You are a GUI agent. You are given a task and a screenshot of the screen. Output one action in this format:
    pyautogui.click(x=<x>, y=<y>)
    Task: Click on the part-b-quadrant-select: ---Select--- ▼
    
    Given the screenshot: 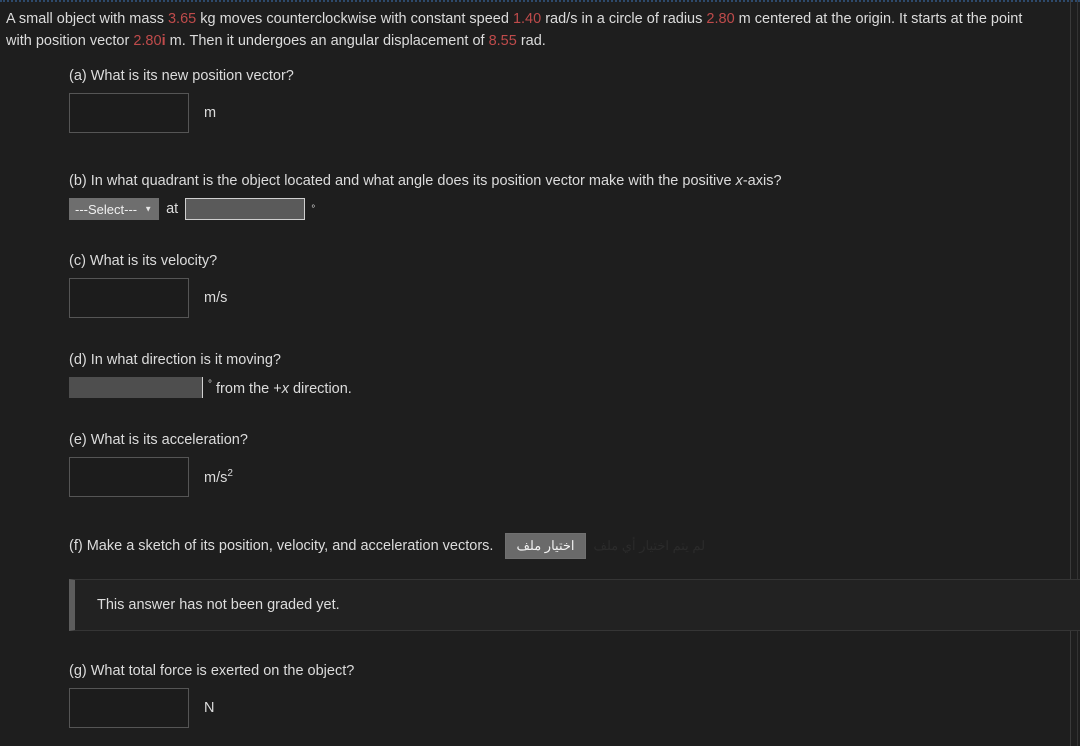 What is the action you would take?
    pyautogui.click(x=114, y=209)
    